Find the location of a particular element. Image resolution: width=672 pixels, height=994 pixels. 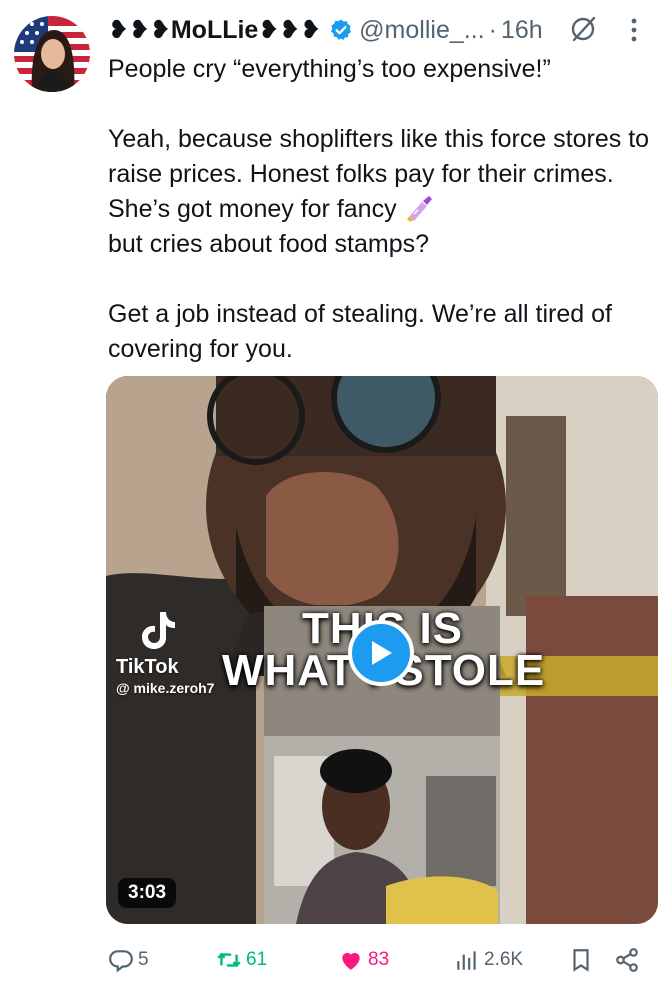

grok-icon is located at coordinates (583, 29).